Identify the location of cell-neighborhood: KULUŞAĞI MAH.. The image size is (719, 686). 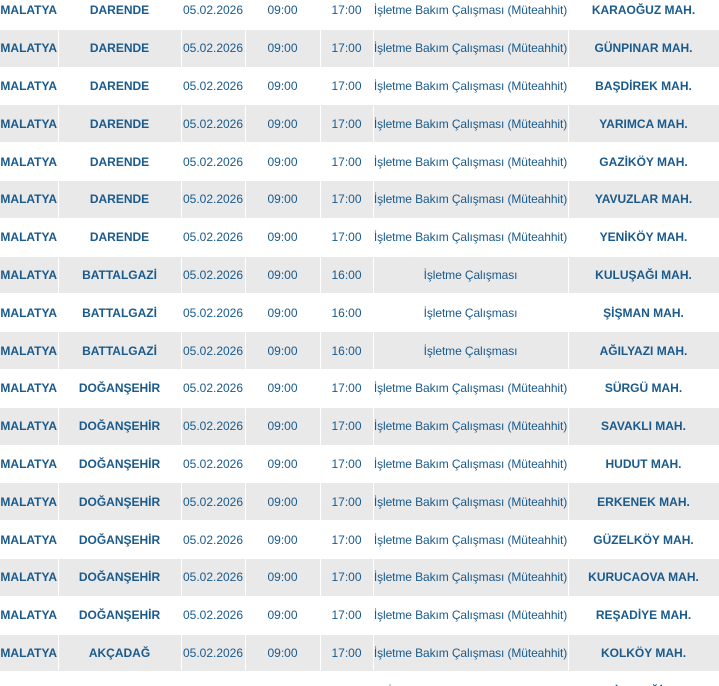
(643, 275).